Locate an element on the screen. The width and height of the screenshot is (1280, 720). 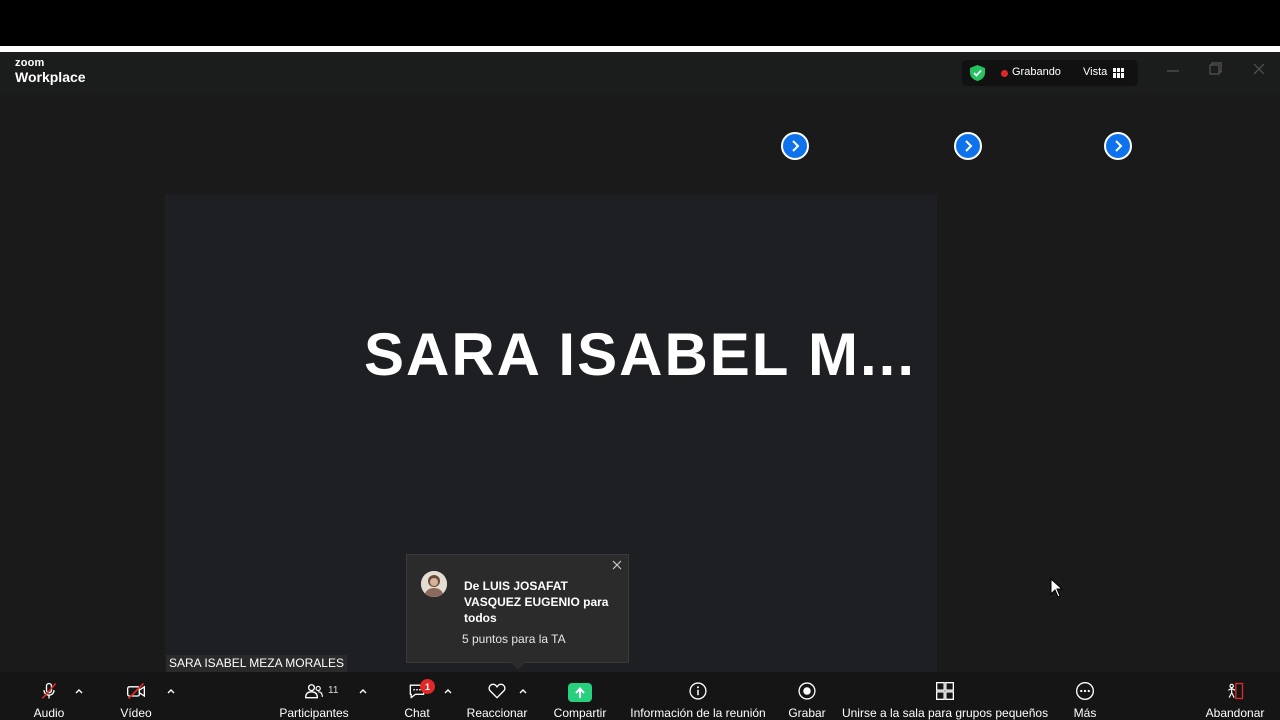
toast-pointer is located at coordinates (518, 666).